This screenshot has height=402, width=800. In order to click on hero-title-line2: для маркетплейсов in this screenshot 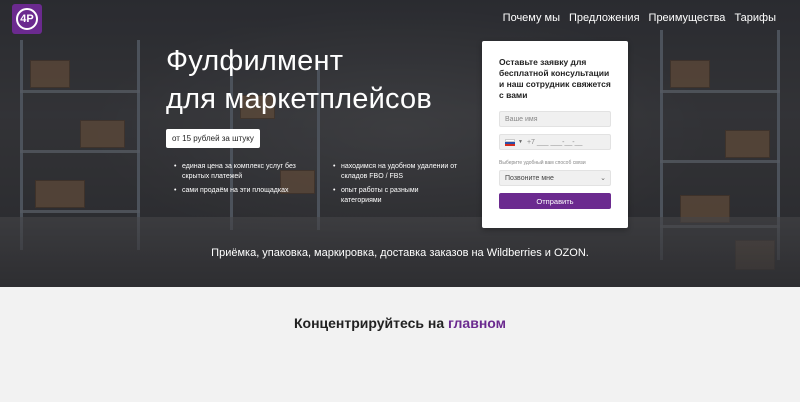, I will do `click(299, 99)`.